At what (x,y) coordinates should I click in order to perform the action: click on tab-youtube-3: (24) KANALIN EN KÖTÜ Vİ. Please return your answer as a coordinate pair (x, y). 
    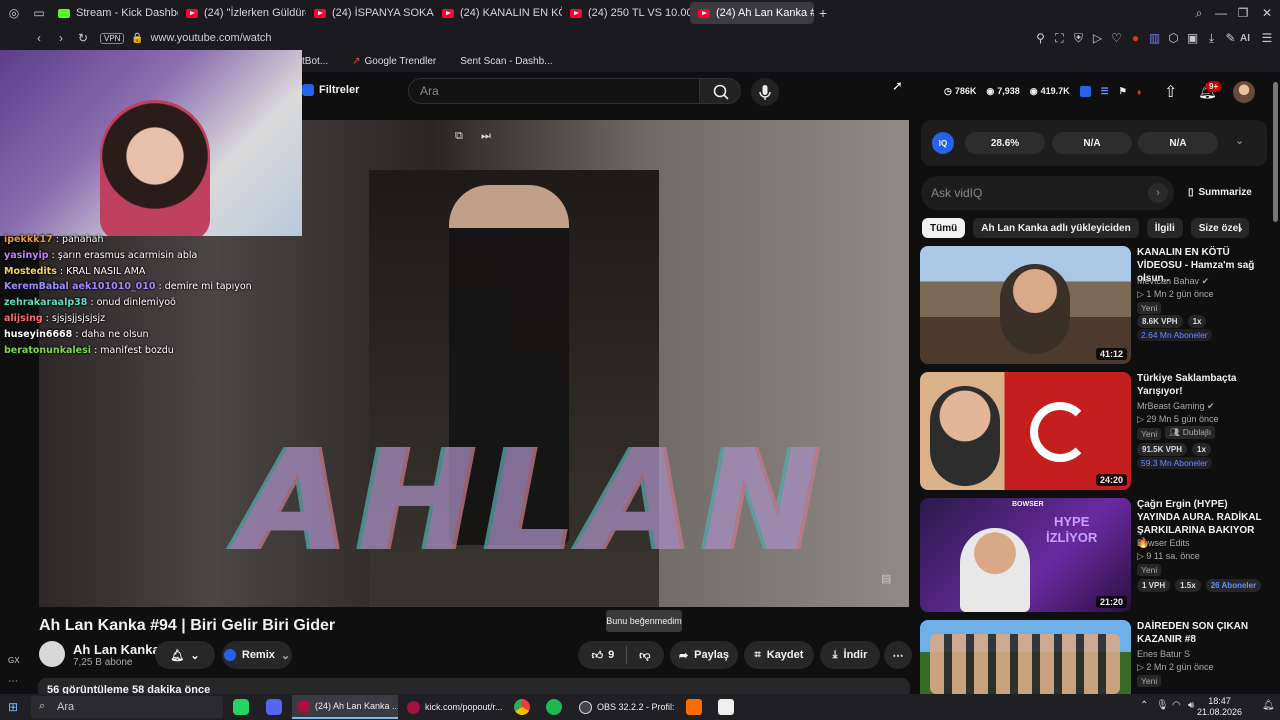
    Looking at the image, I should click on (498, 13).